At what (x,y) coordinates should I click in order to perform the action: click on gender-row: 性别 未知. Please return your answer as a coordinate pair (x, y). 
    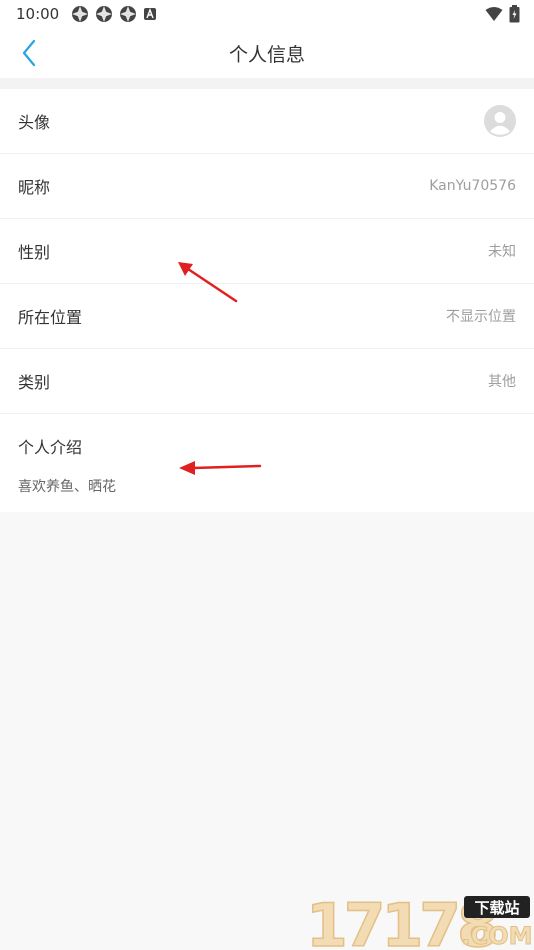
    Looking at the image, I should click on (267, 251).